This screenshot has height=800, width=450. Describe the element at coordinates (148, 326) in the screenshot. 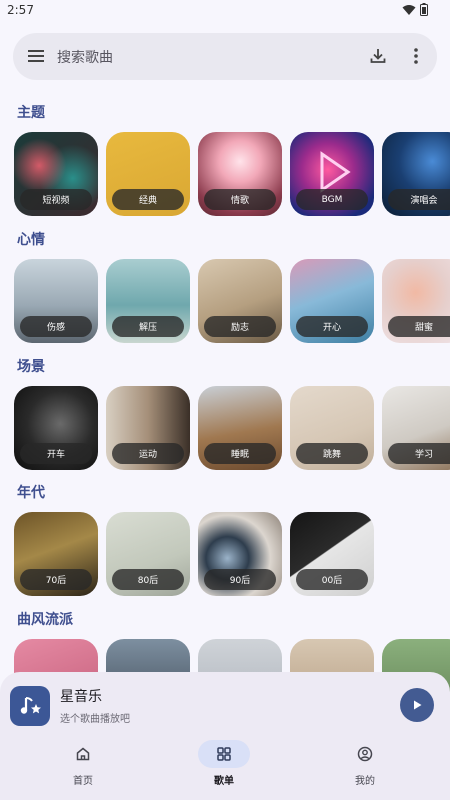

I see `category-label-pill: 解压` at that location.